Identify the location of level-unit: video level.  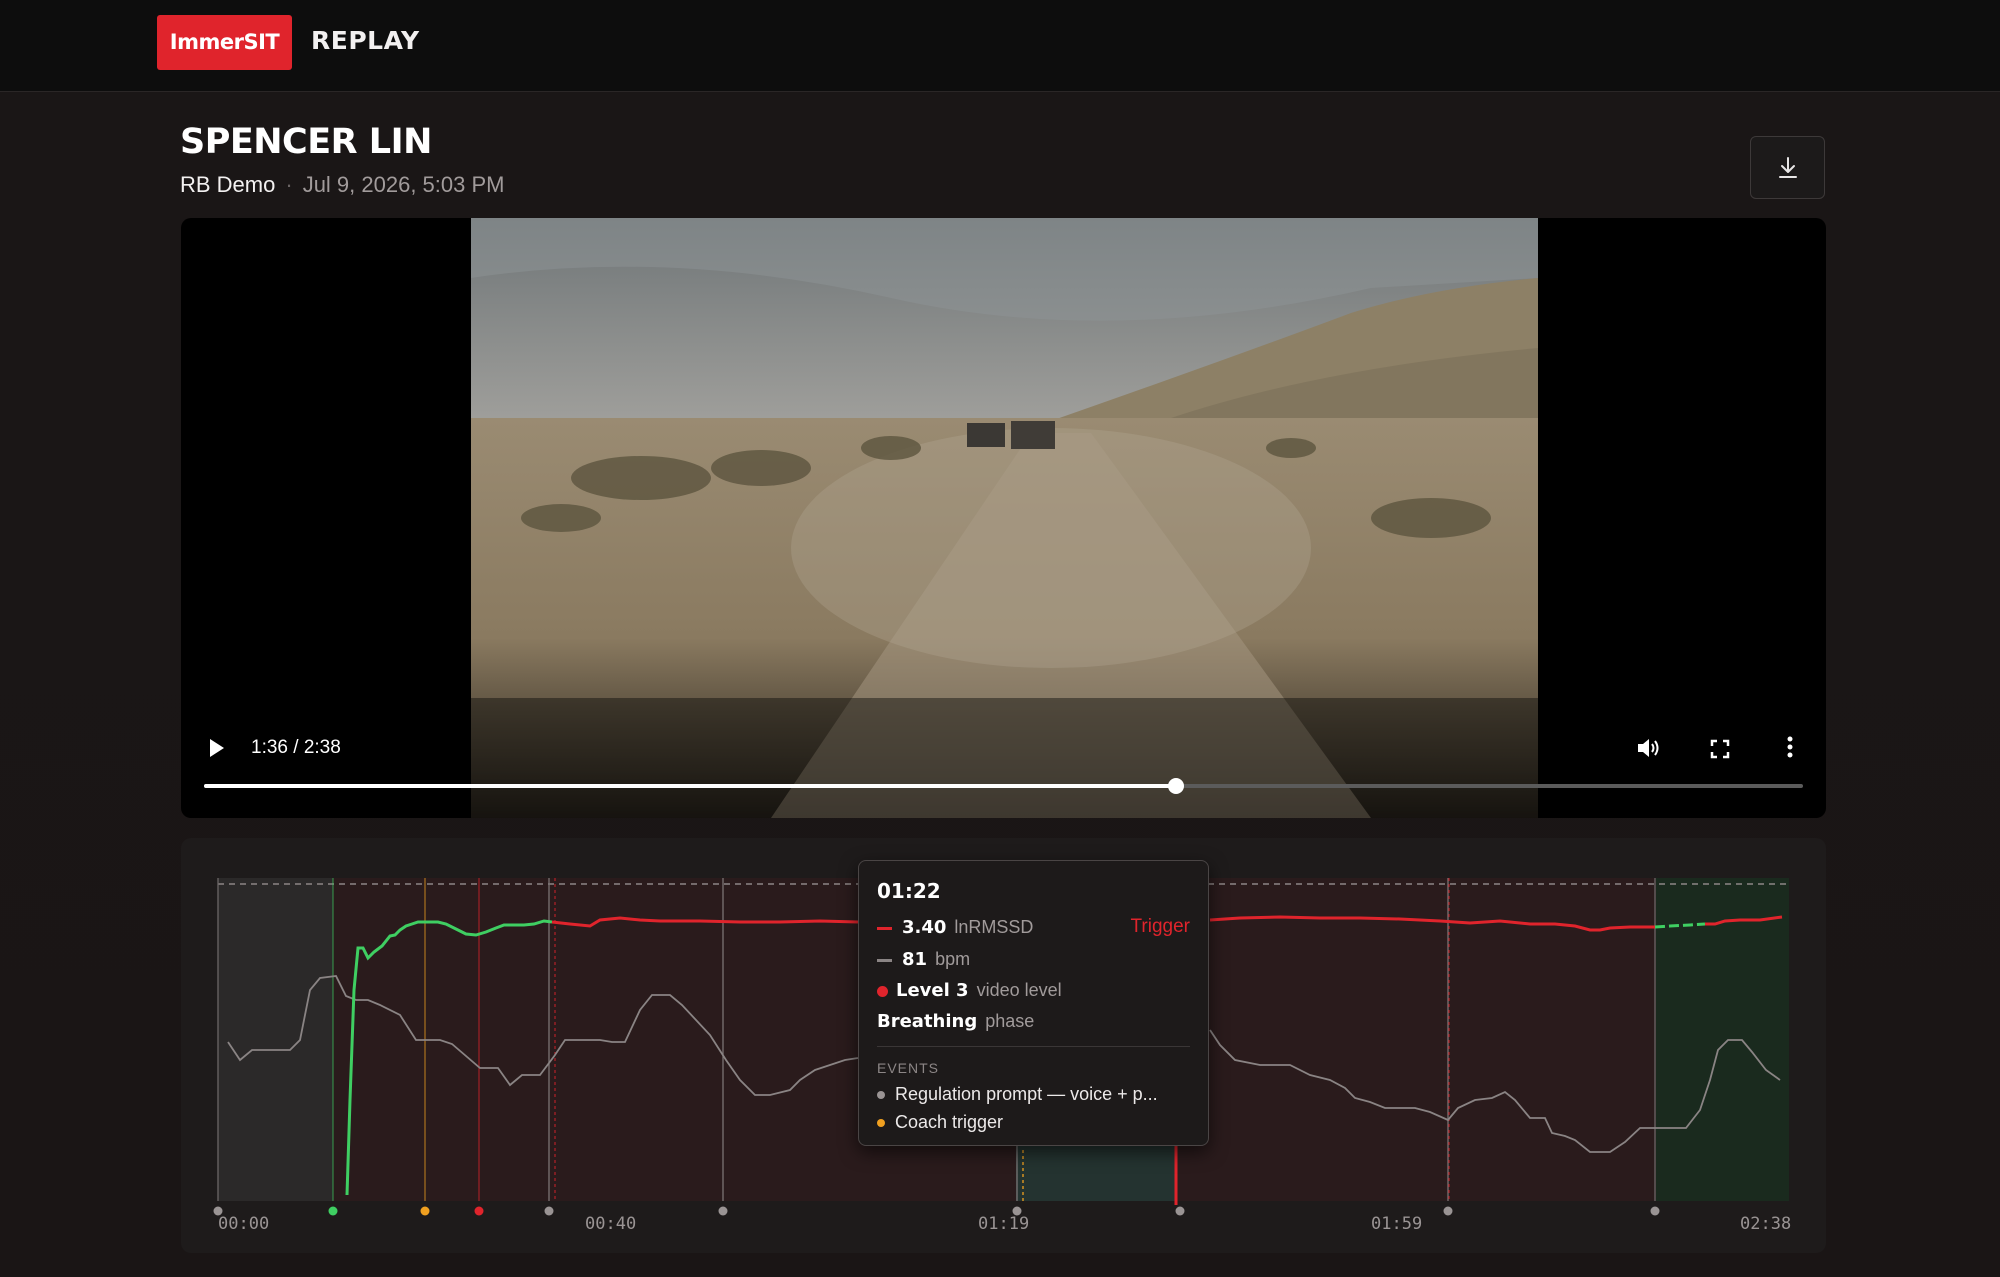
(1019, 990).